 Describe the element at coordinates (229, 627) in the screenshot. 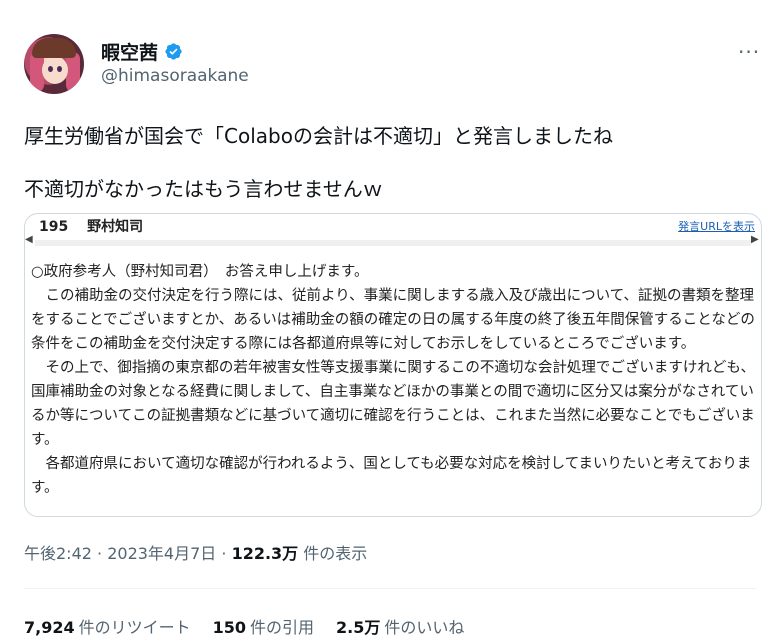

I see `quote-count: 150` at that location.